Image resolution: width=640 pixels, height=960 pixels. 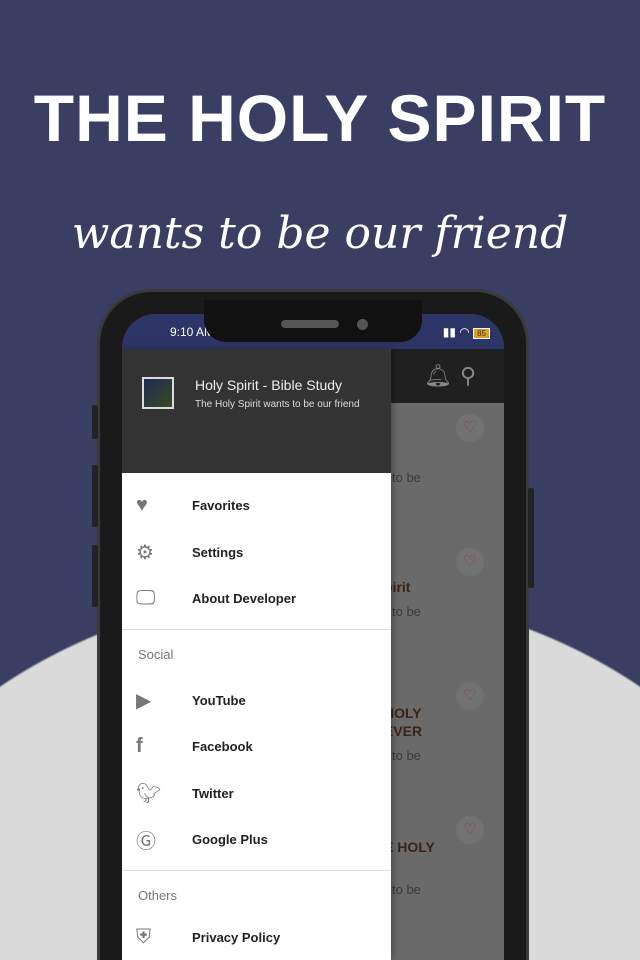 What do you see at coordinates (144, 700) in the screenshot?
I see `youtube-icon: ▶` at bounding box center [144, 700].